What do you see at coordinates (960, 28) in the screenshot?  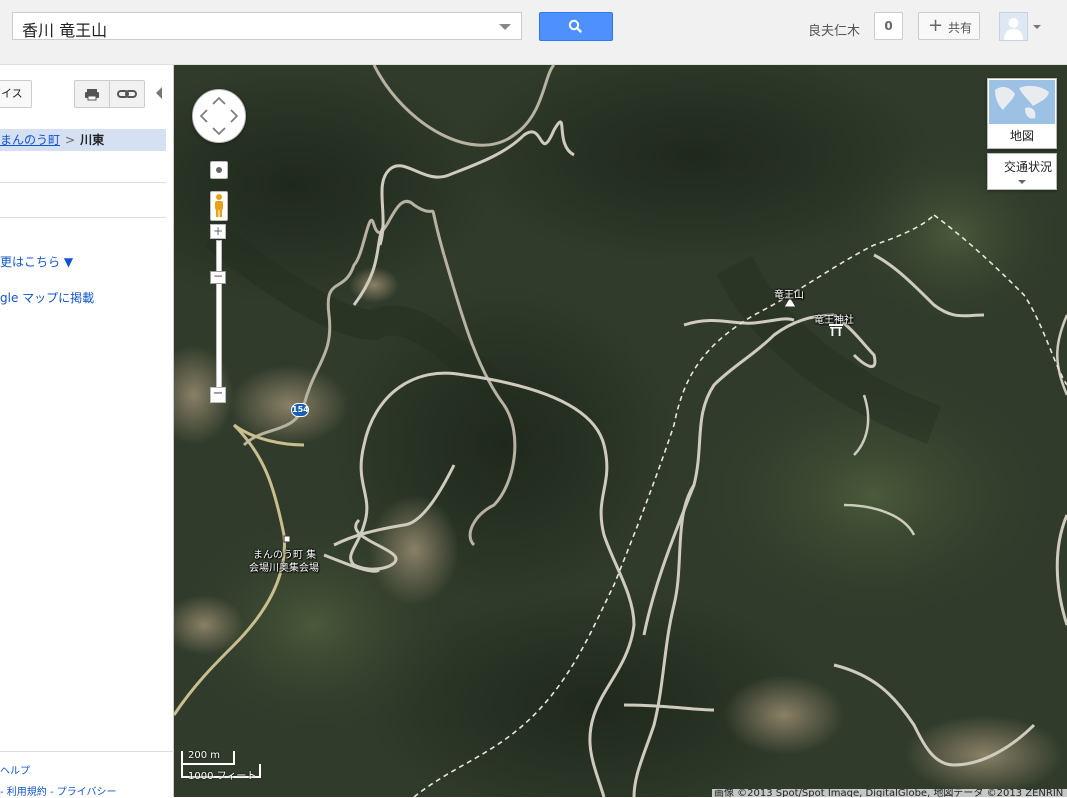 I see `share-label: 共有` at bounding box center [960, 28].